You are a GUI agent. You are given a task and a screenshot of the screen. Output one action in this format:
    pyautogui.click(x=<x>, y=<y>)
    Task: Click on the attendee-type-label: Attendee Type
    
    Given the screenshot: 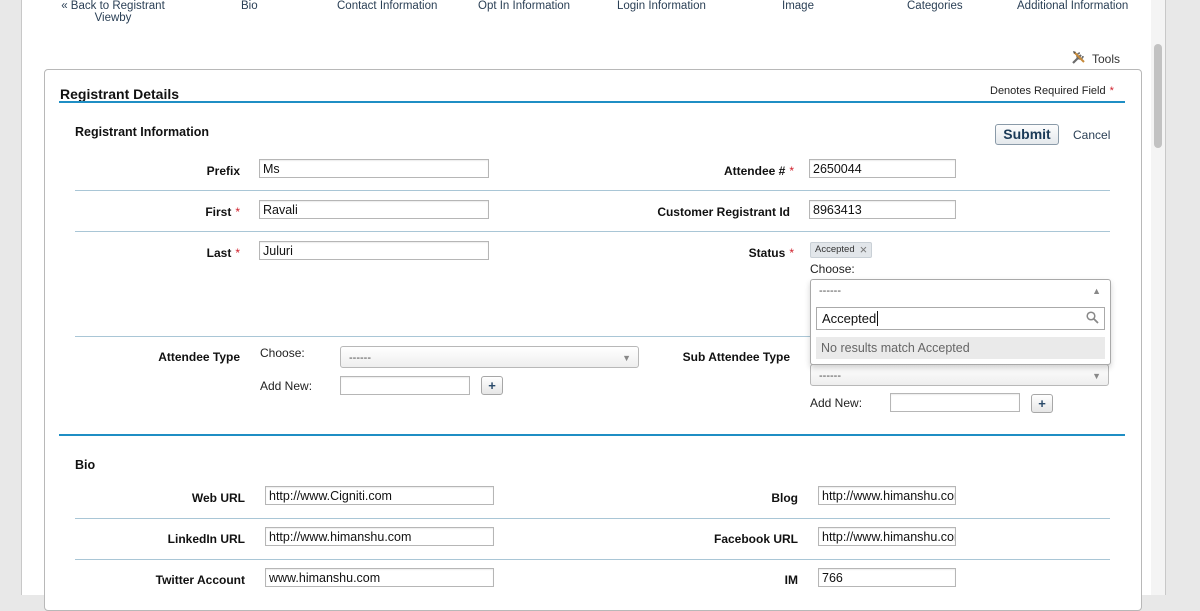 What is the action you would take?
    pyautogui.click(x=199, y=357)
    